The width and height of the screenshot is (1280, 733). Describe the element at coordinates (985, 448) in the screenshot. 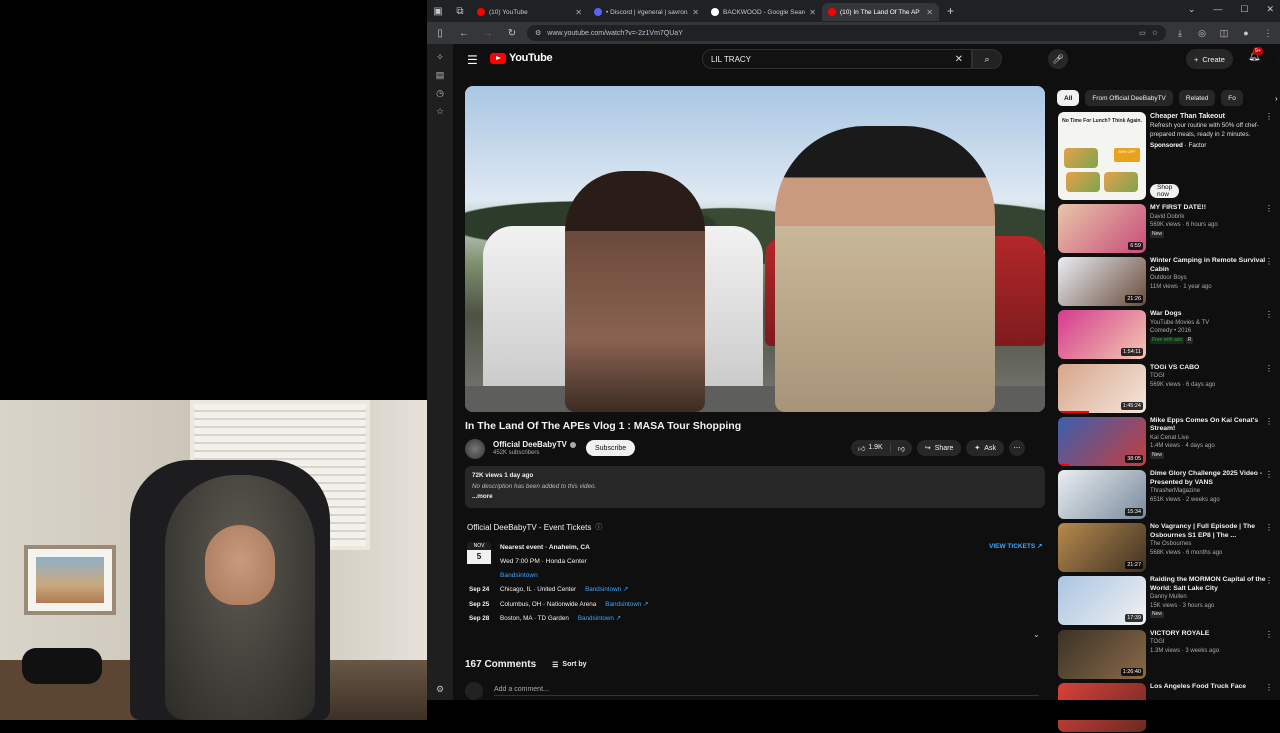

I see `ask-button: ✦ Ask` at that location.